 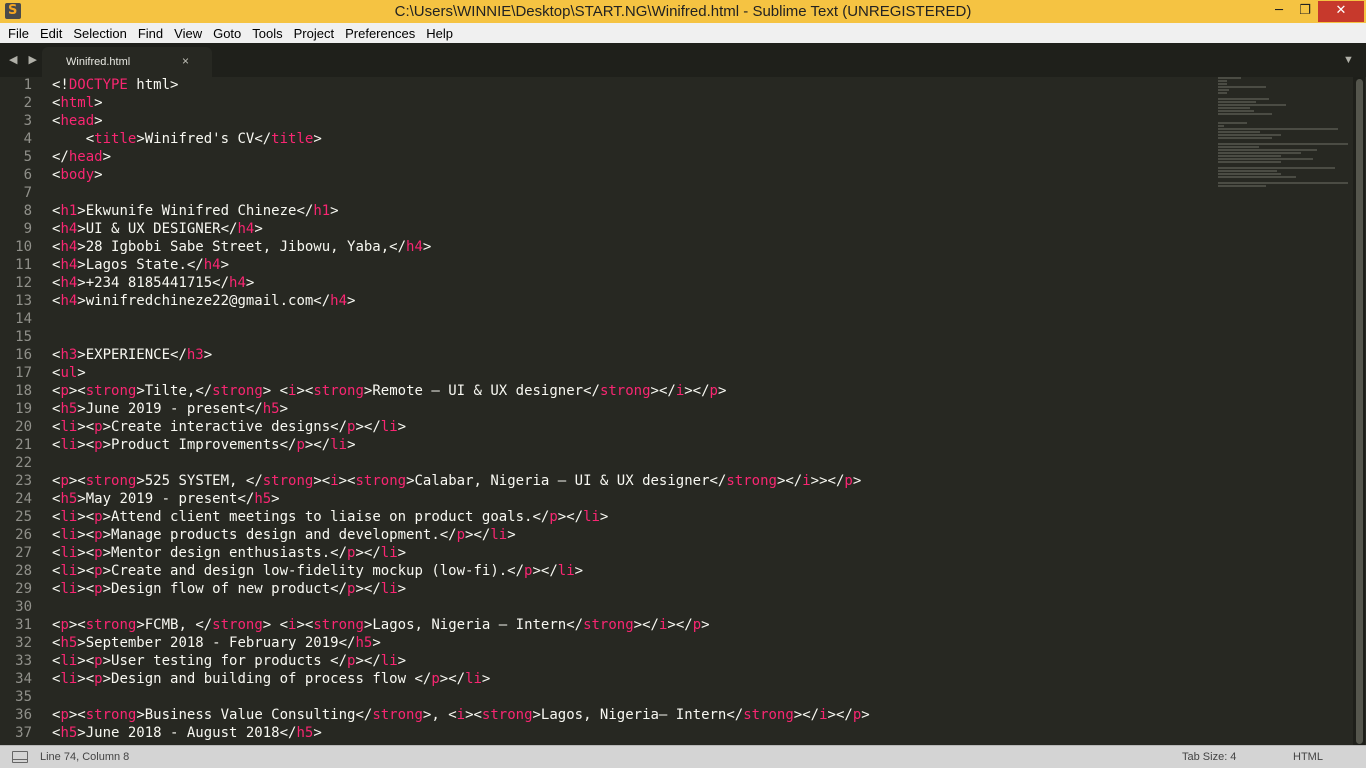 I want to click on menu-selection: Selection, so click(x=99, y=33).